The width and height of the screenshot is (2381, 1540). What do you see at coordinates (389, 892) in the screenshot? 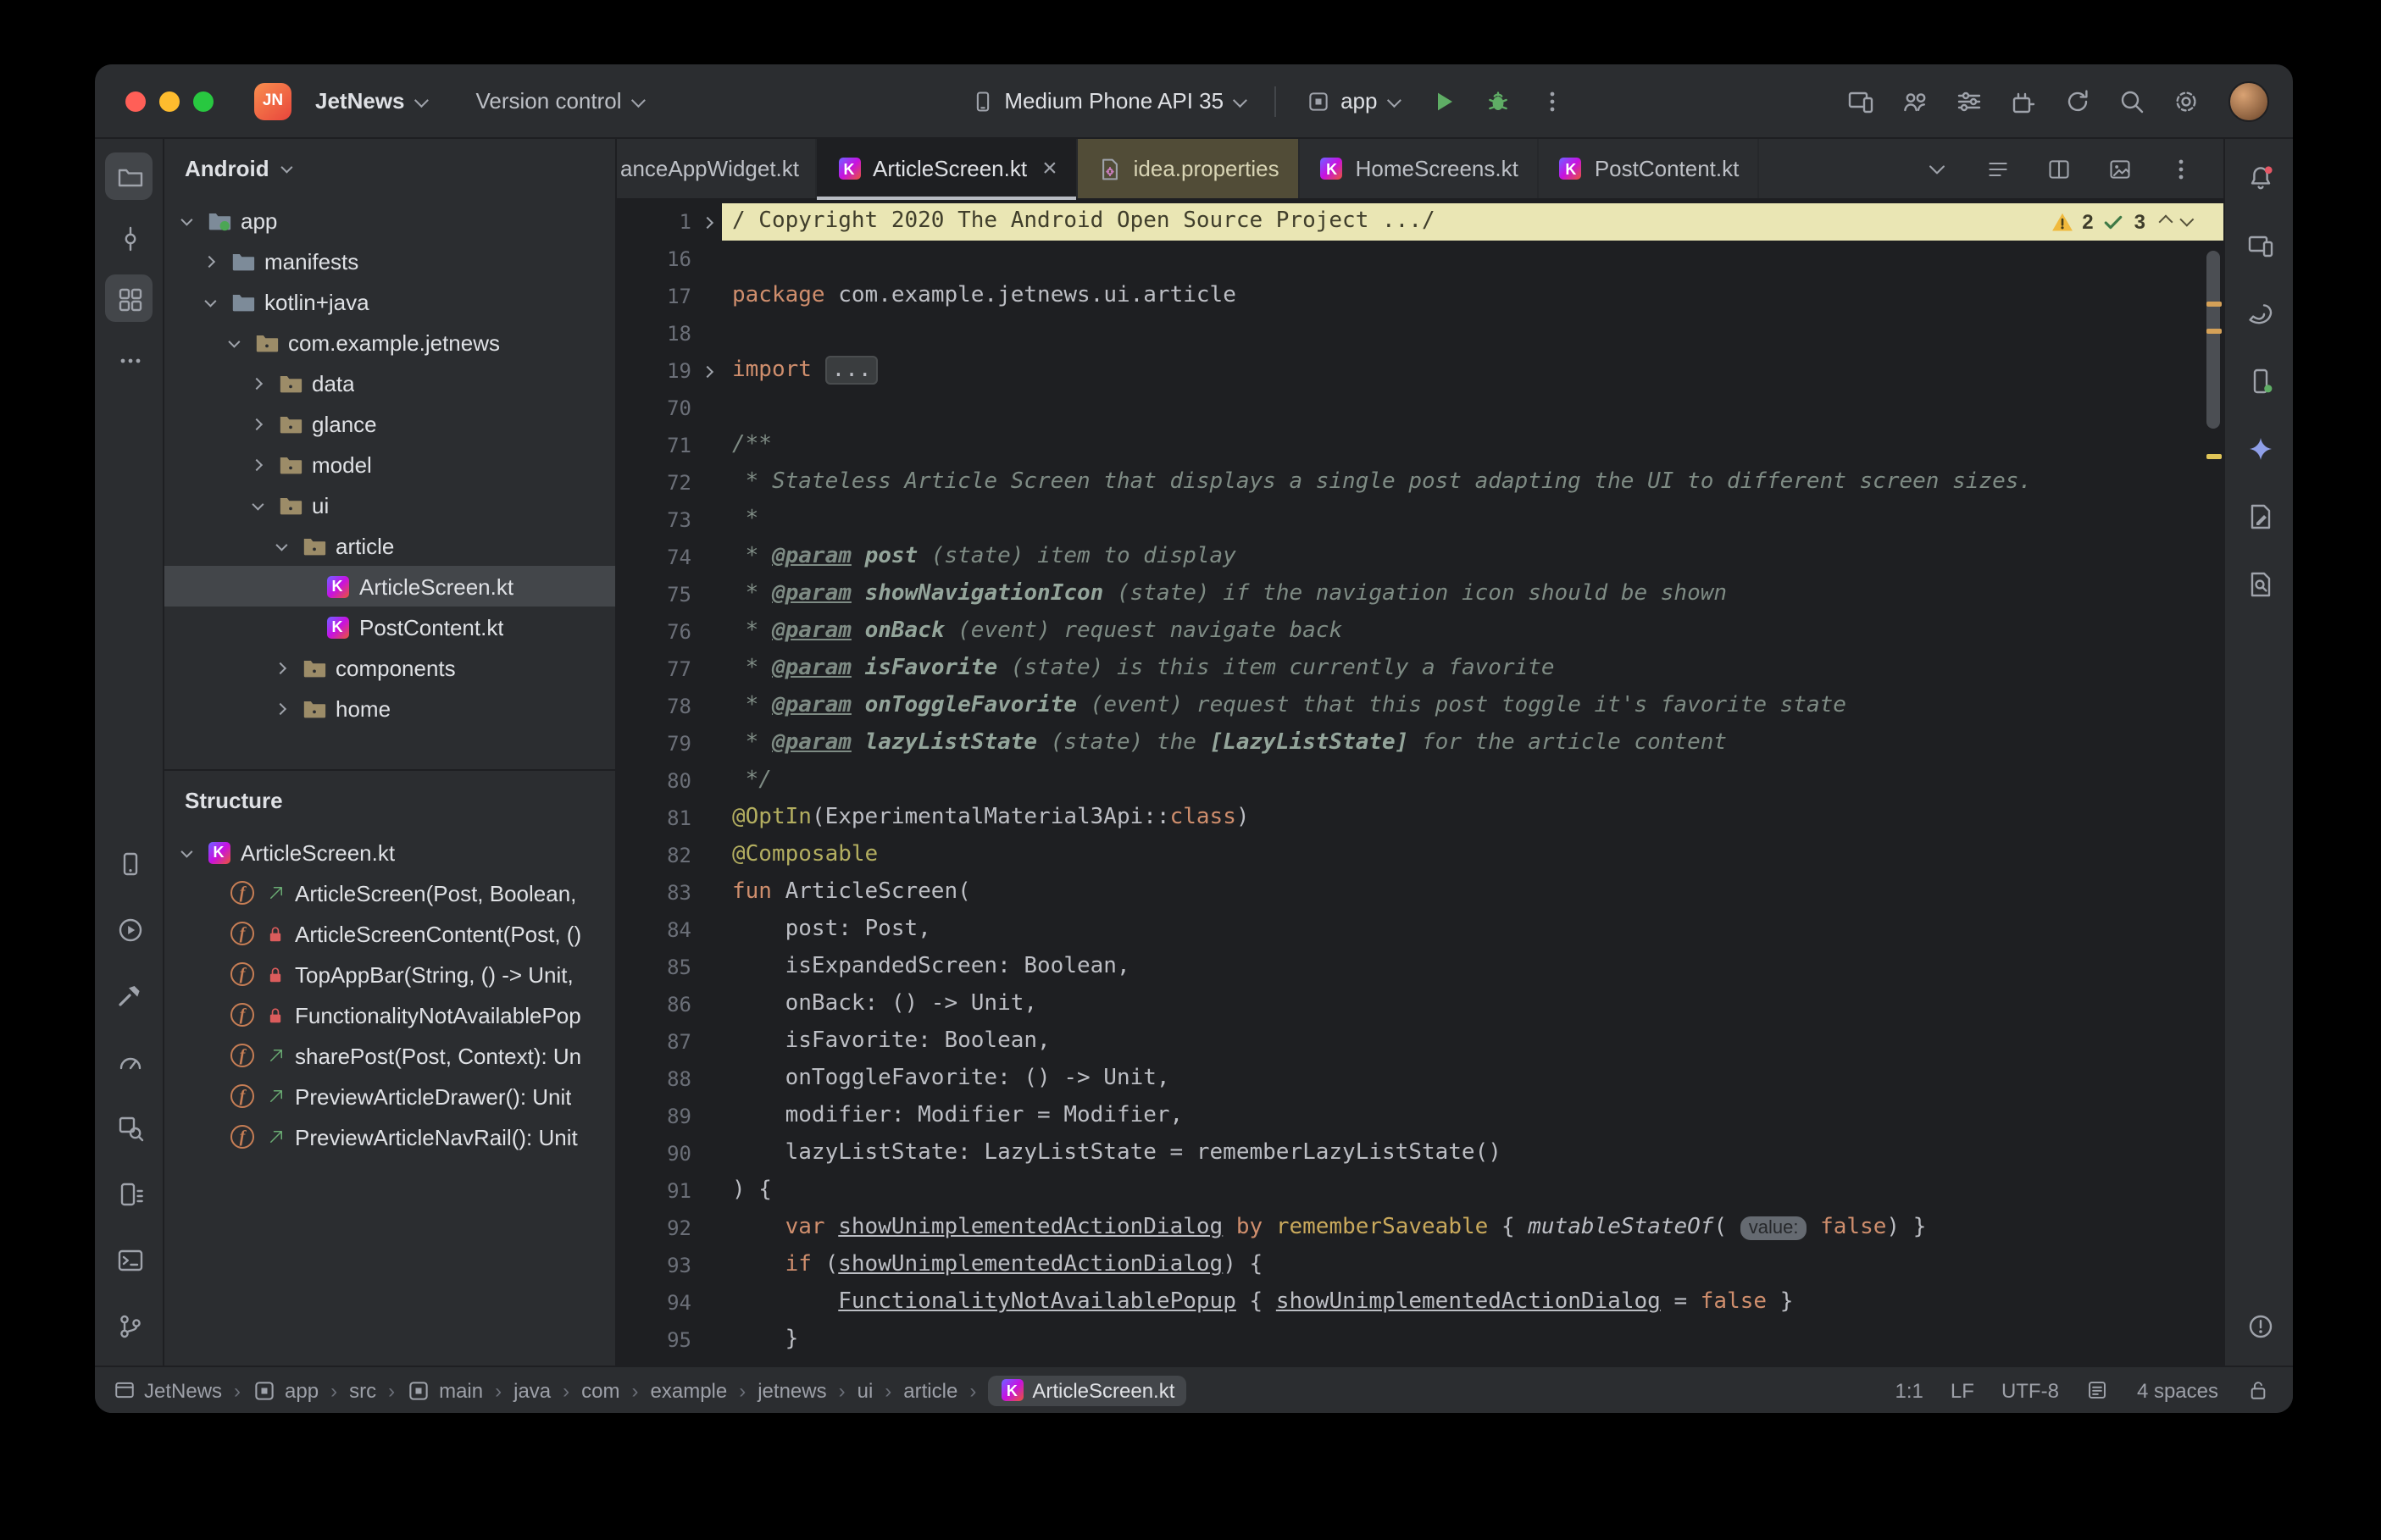
I see `structure-item-articlescreen-post-boolean: f ArticleScreen(Post, Boolean,` at bounding box center [389, 892].